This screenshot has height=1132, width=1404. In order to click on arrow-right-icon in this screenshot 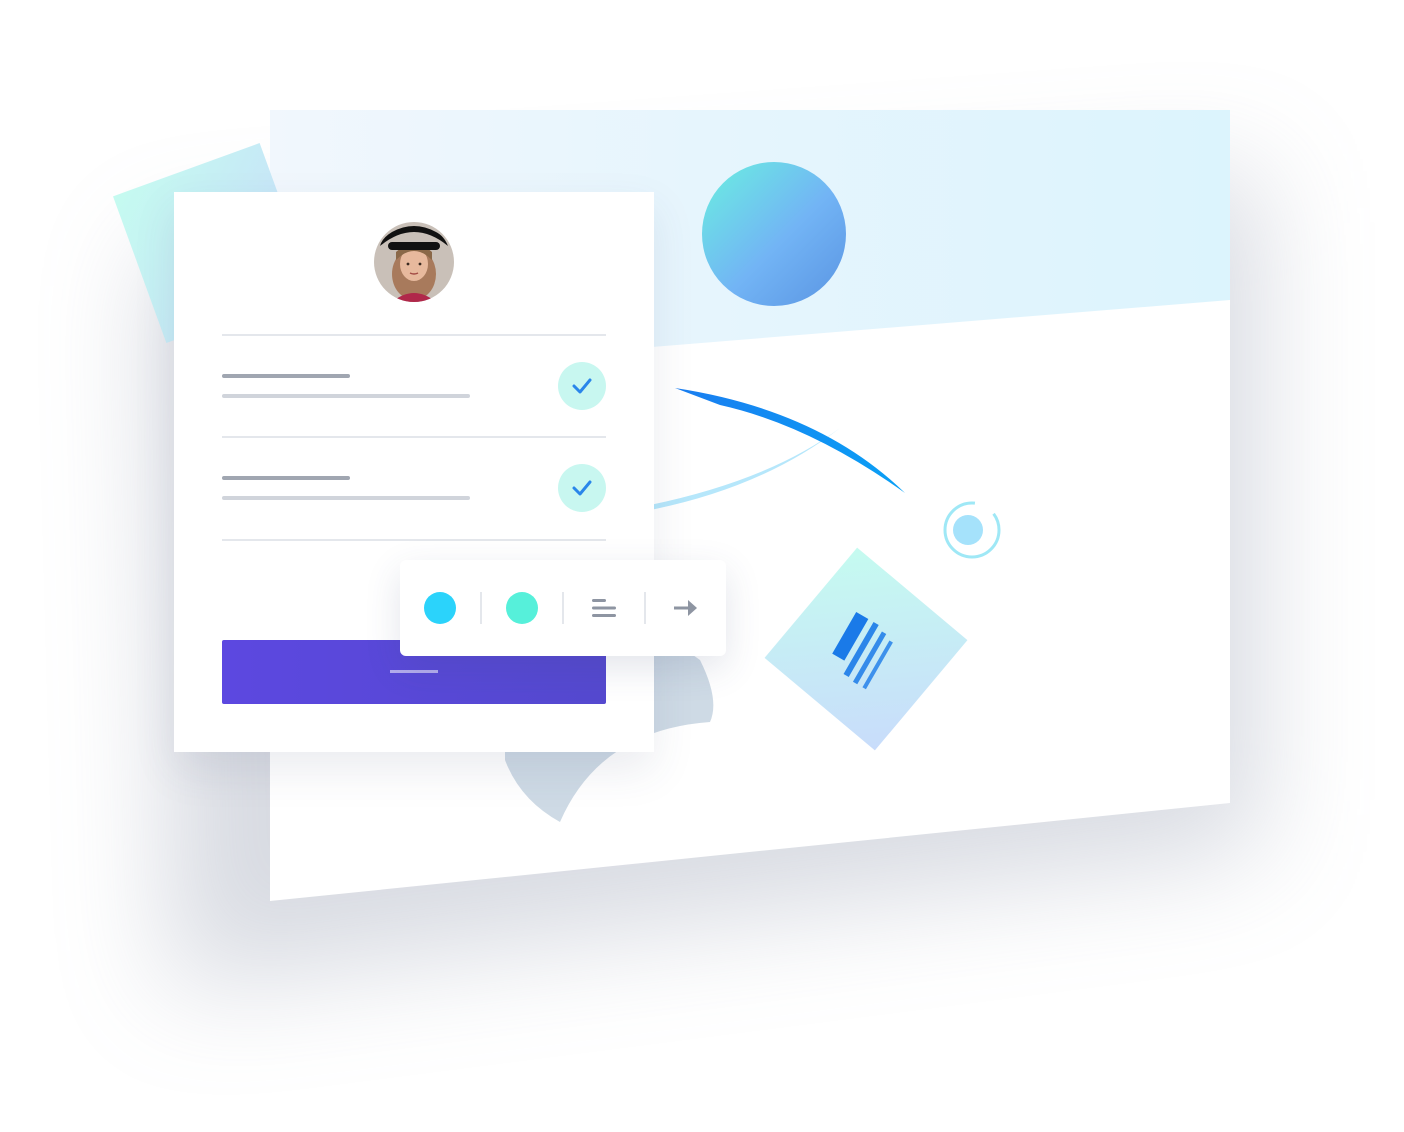, I will do `click(685, 608)`.